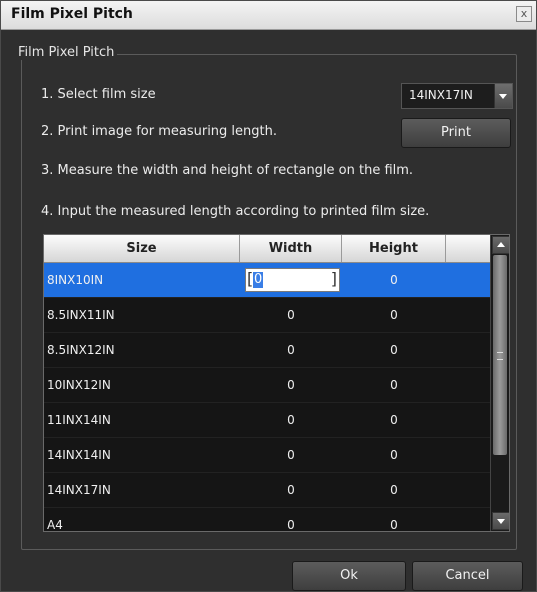  I want to click on table-row: 10INX12IN 0 0, so click(267, 385).